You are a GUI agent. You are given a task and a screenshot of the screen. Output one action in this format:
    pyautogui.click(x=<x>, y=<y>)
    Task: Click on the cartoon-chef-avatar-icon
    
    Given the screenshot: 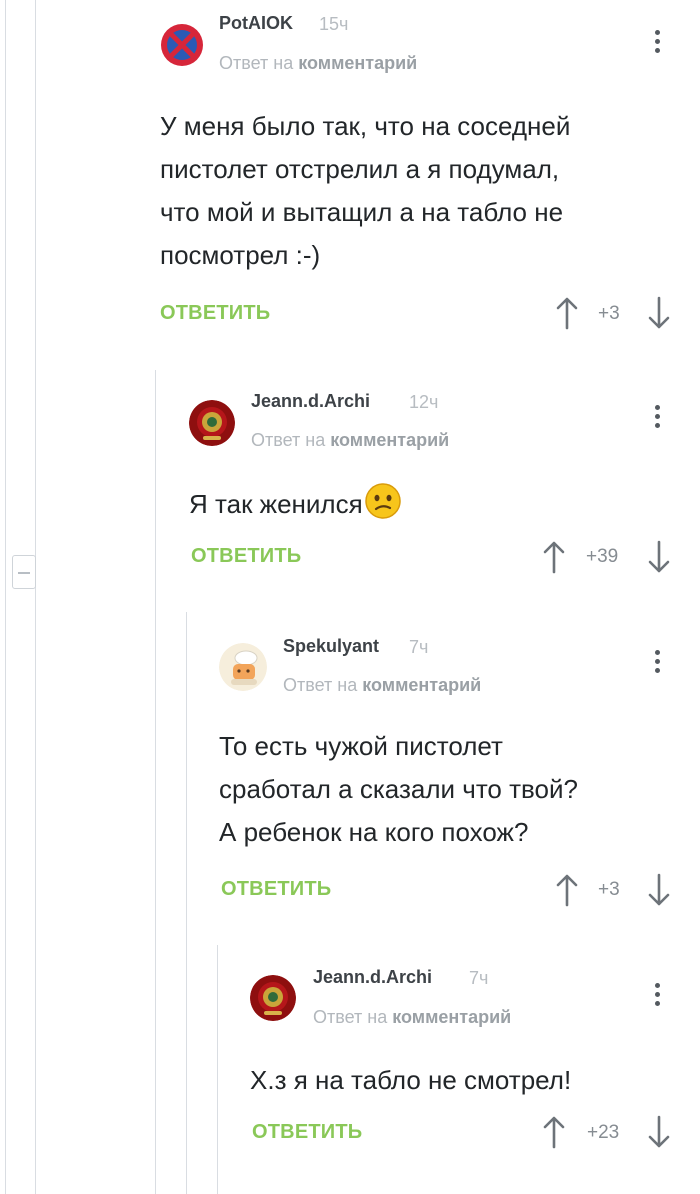 What is the action you would take?
    pyautogui.click(x=243, y=667)
    